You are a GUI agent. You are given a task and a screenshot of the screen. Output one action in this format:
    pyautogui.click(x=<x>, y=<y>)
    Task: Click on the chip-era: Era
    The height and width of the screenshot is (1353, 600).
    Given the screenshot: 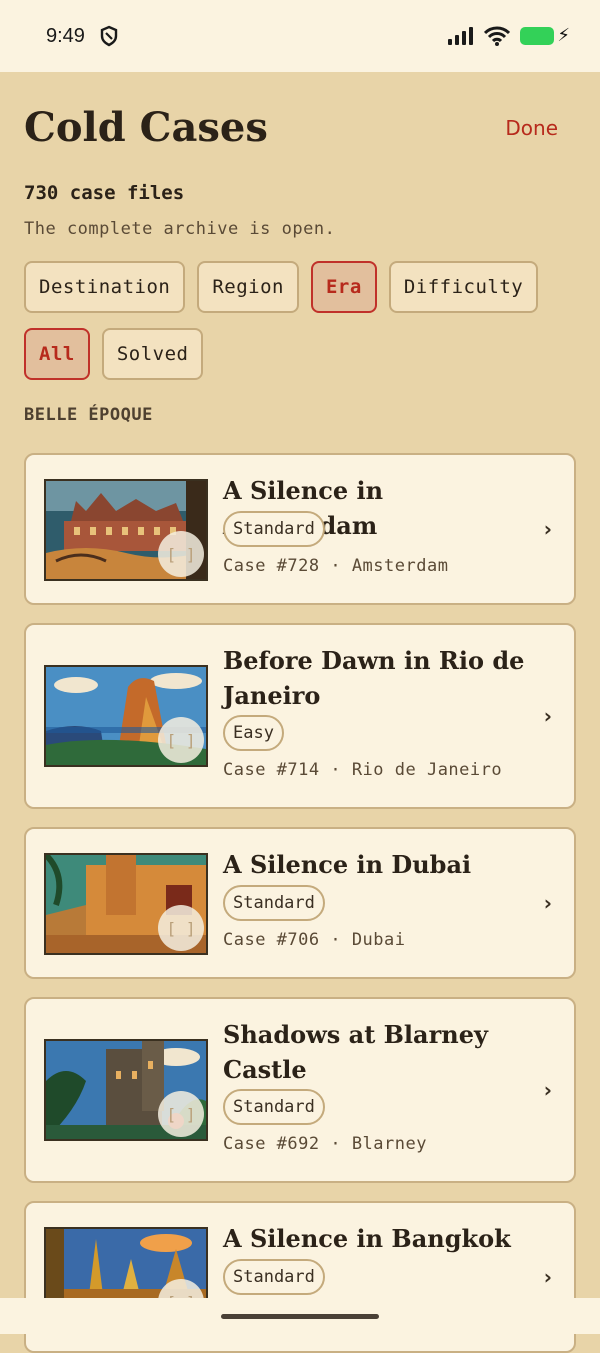 What is the action you would take?
    pyautogui.click(x=343, y=287)
    